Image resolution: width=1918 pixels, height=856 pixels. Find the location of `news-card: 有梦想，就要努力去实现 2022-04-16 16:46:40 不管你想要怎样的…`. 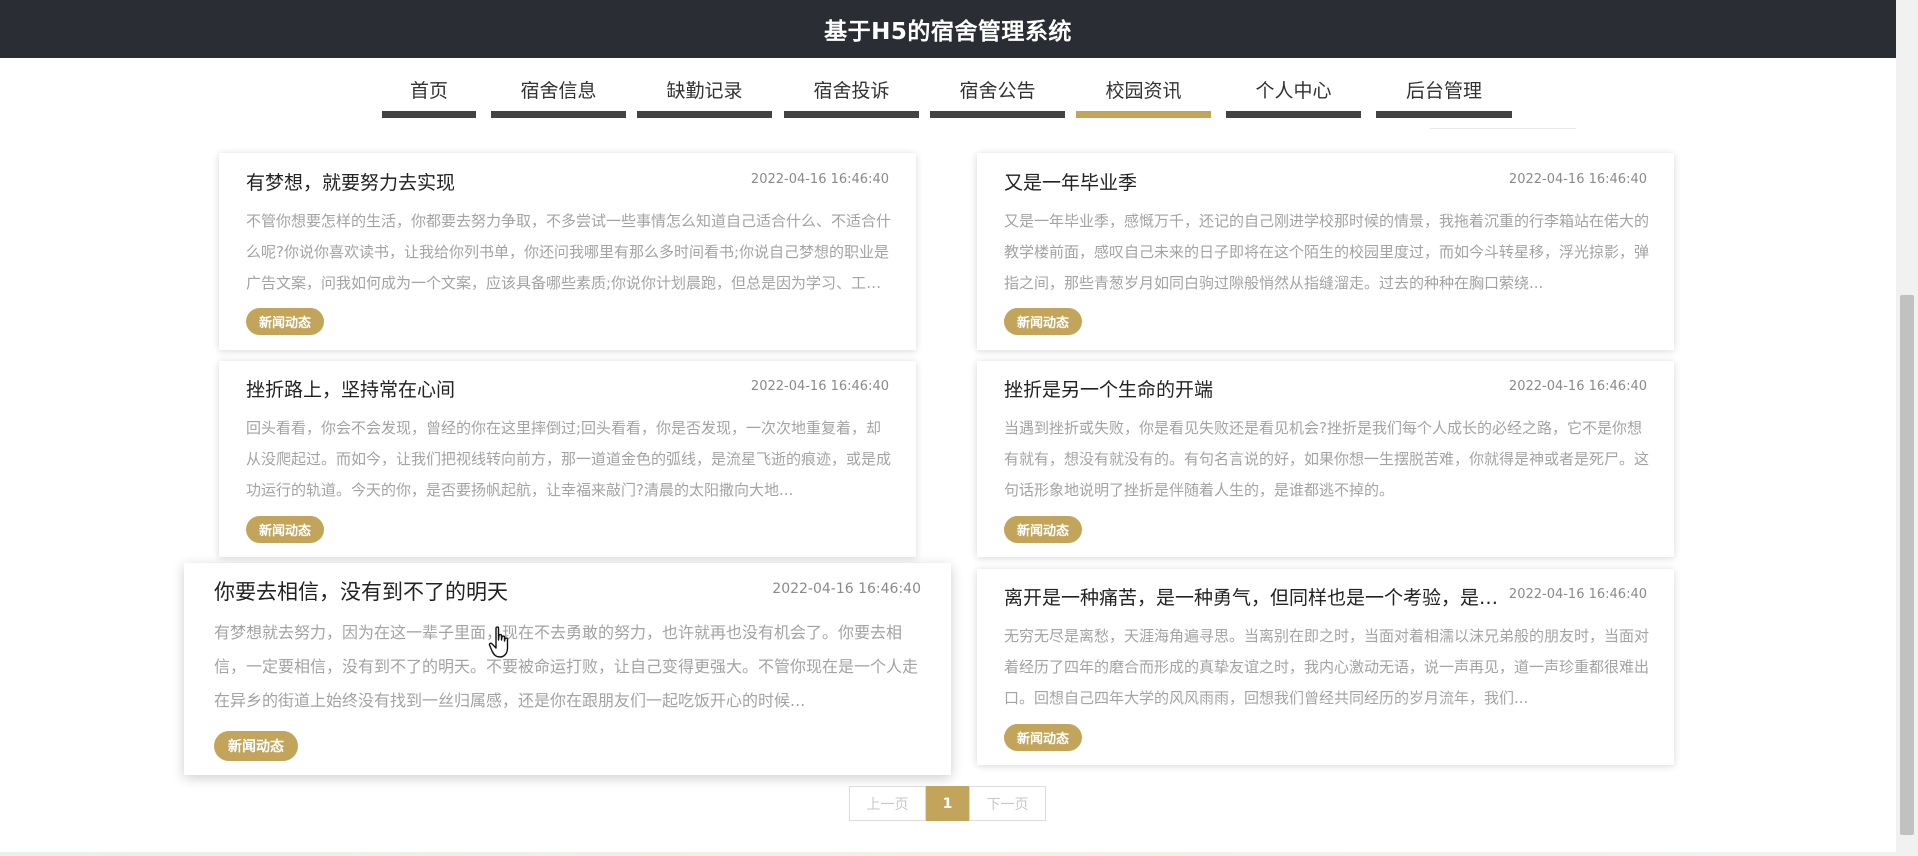

news-card: 有梦想，就要努力去实现 2022-04-16 16:46:40 不管你想要怎样的… is located at coordinates (567, 251).